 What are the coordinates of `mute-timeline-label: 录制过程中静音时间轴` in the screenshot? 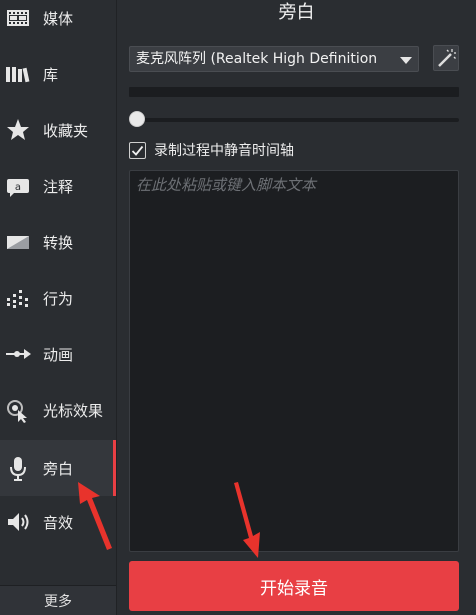 It's located at (224, 151).